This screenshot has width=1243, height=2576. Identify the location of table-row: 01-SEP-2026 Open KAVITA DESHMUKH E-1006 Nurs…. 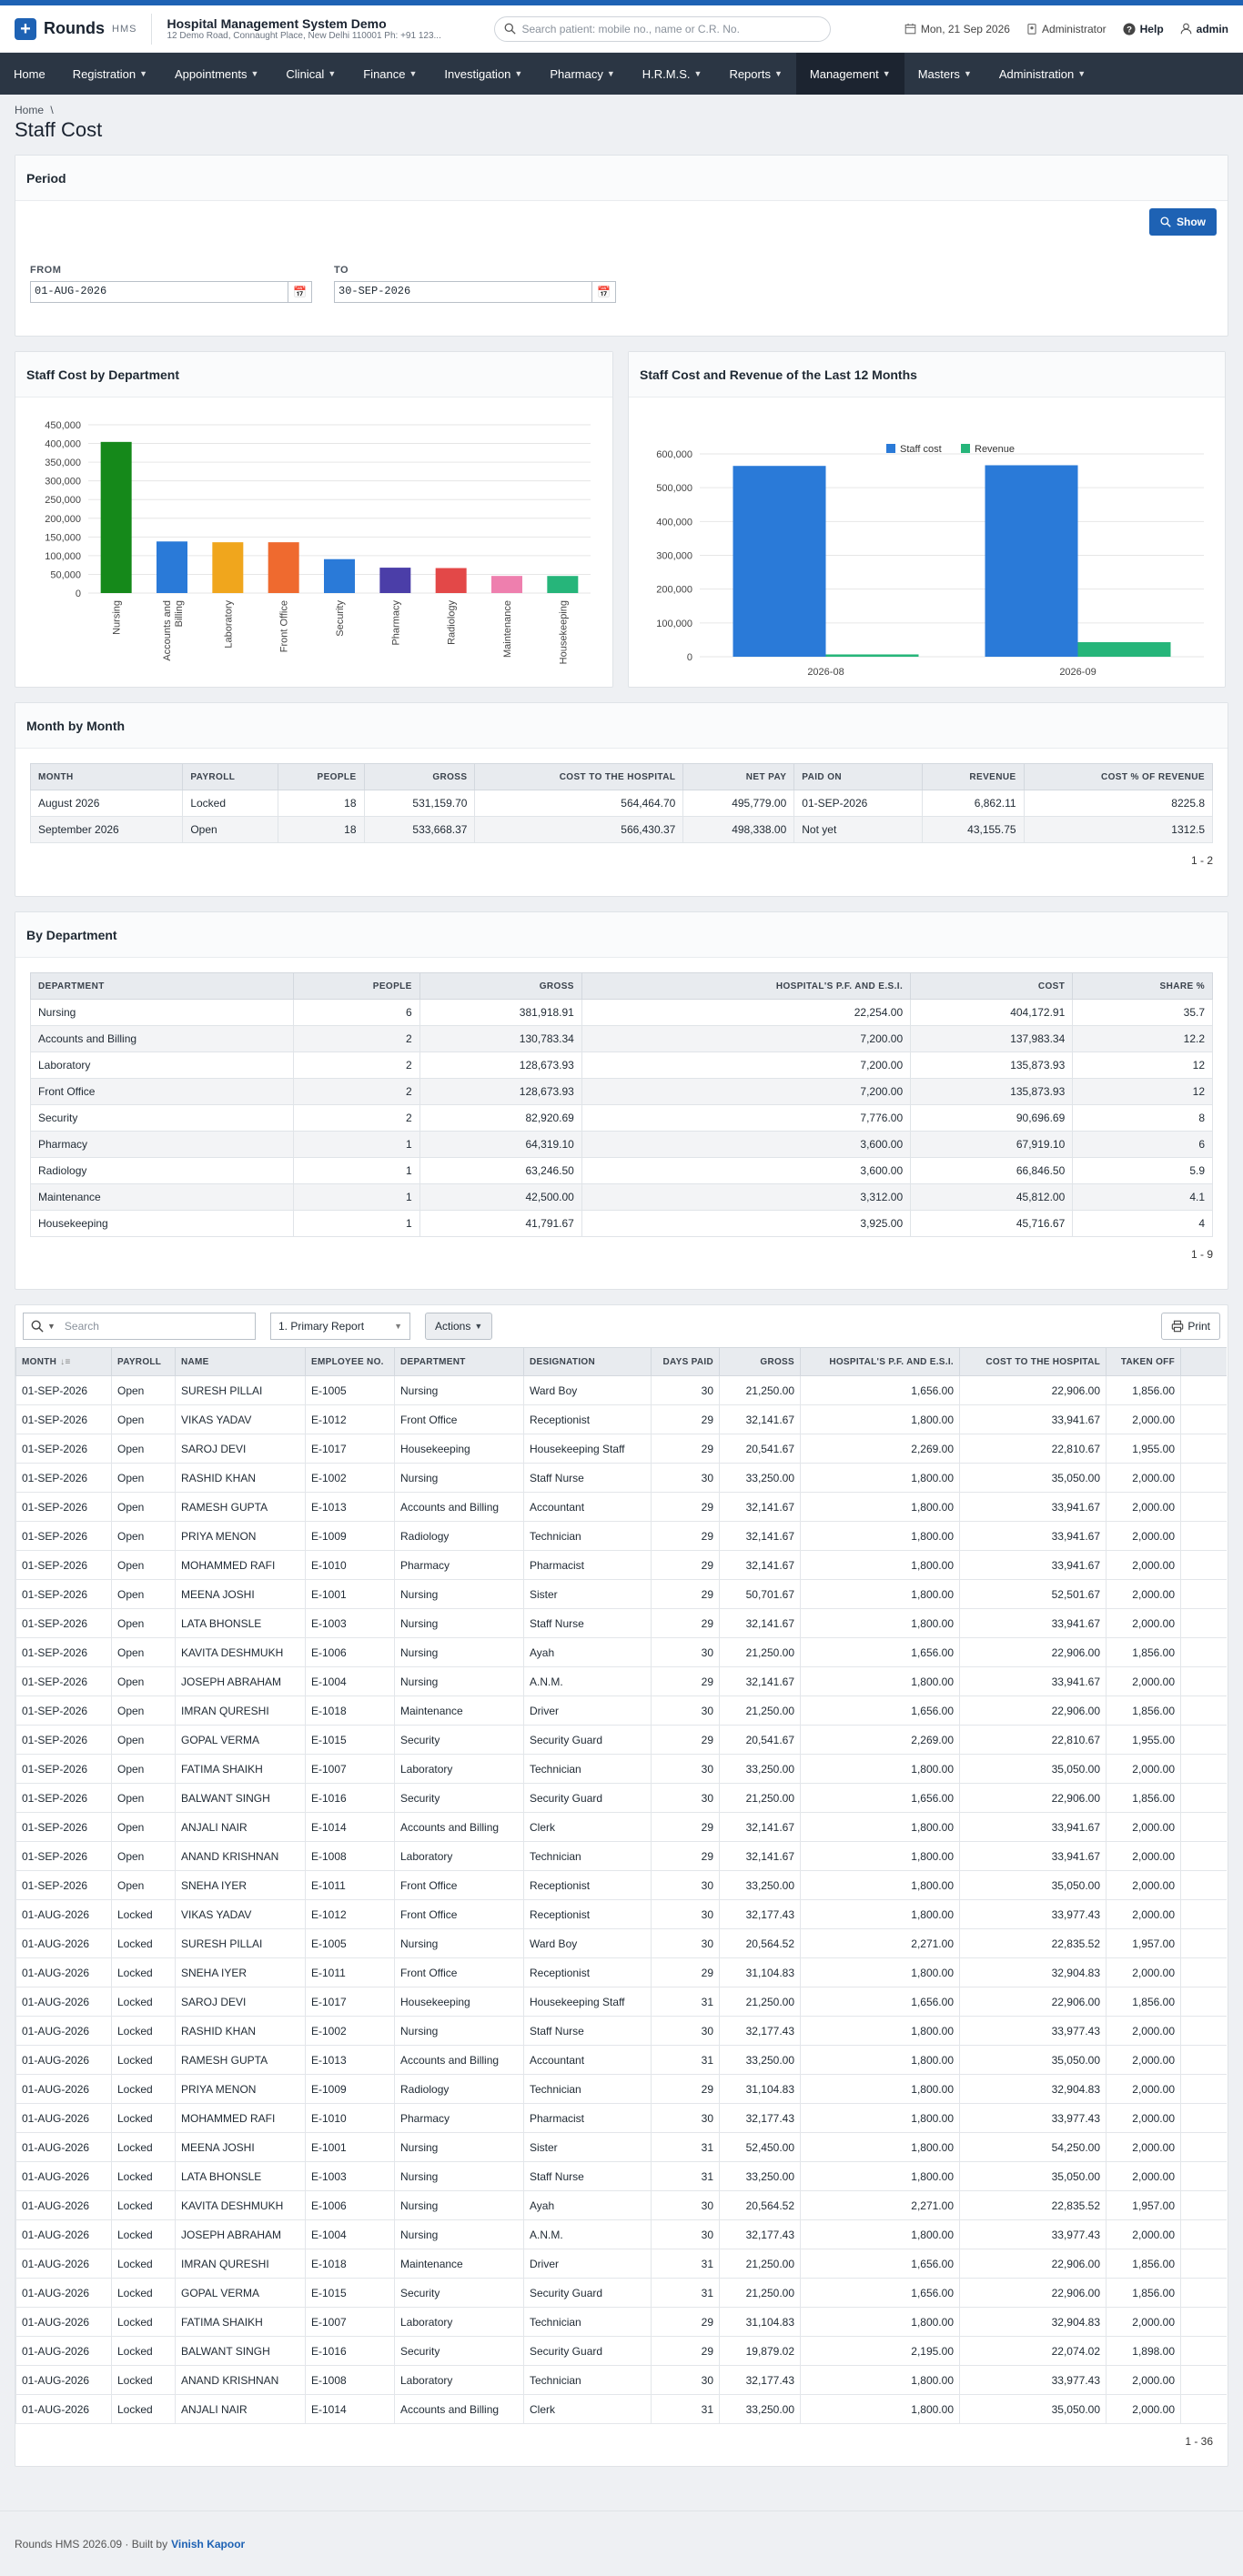
(621, 1652).